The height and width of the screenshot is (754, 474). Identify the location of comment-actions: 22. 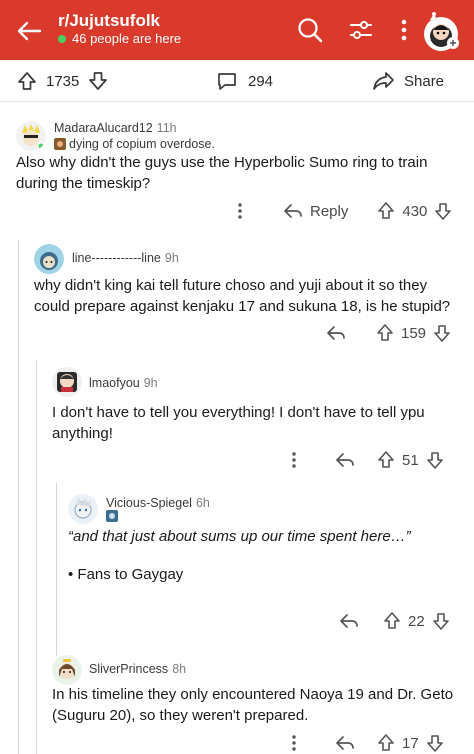
(394, 621).